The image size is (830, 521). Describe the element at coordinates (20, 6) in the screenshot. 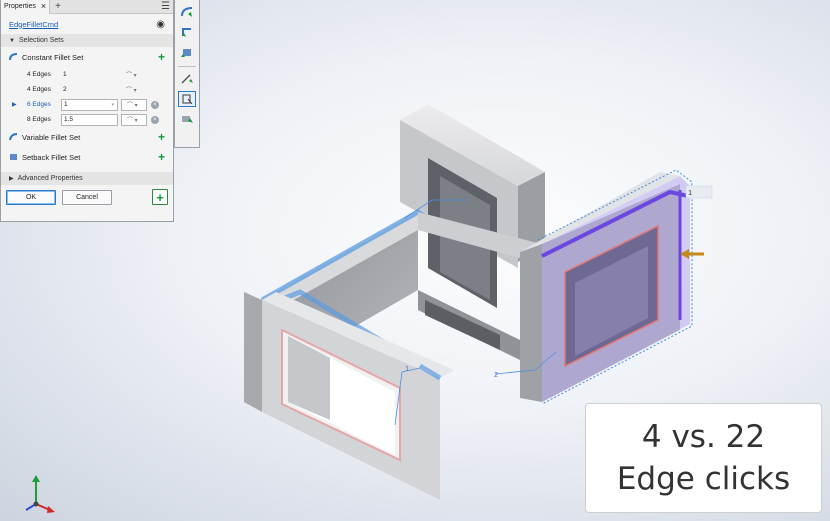

I see `tab-label: Properties` at that location.